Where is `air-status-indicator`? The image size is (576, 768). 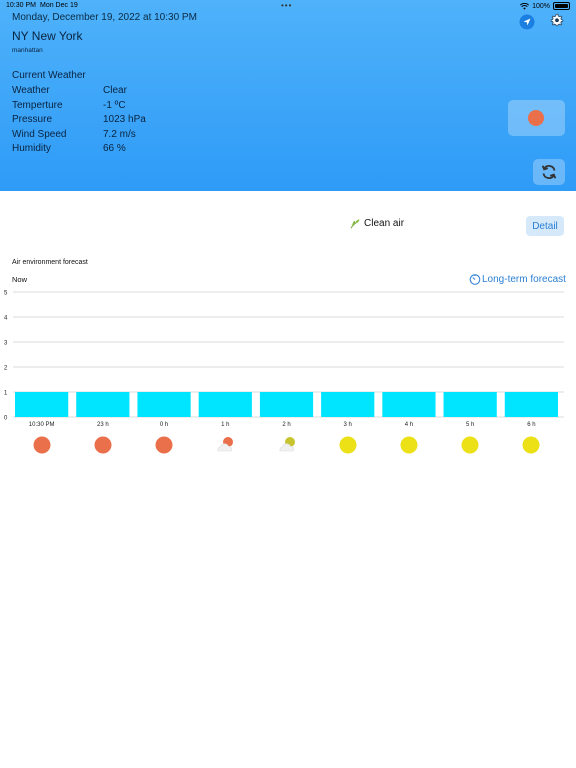 air-status-indicator is located at coordinates (536, 118).